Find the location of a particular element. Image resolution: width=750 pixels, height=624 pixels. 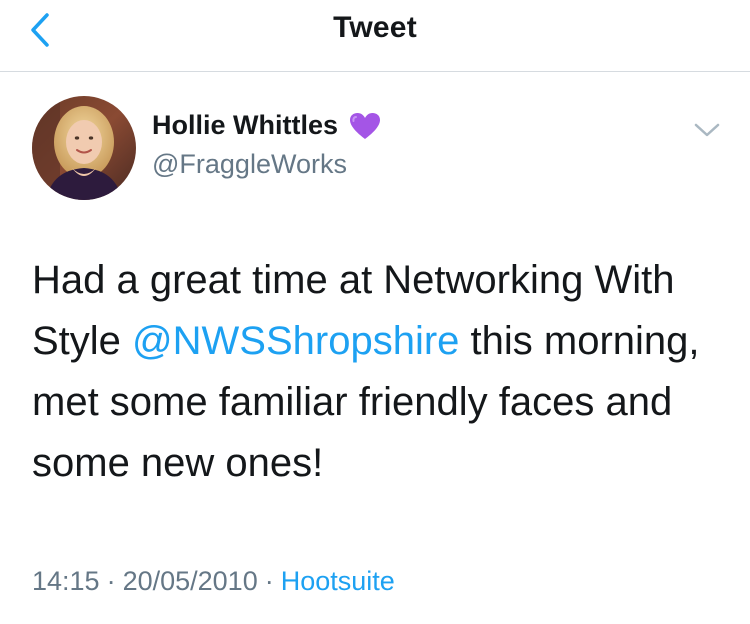

source-link: Hootsuite is located at coordinates (338, 581).